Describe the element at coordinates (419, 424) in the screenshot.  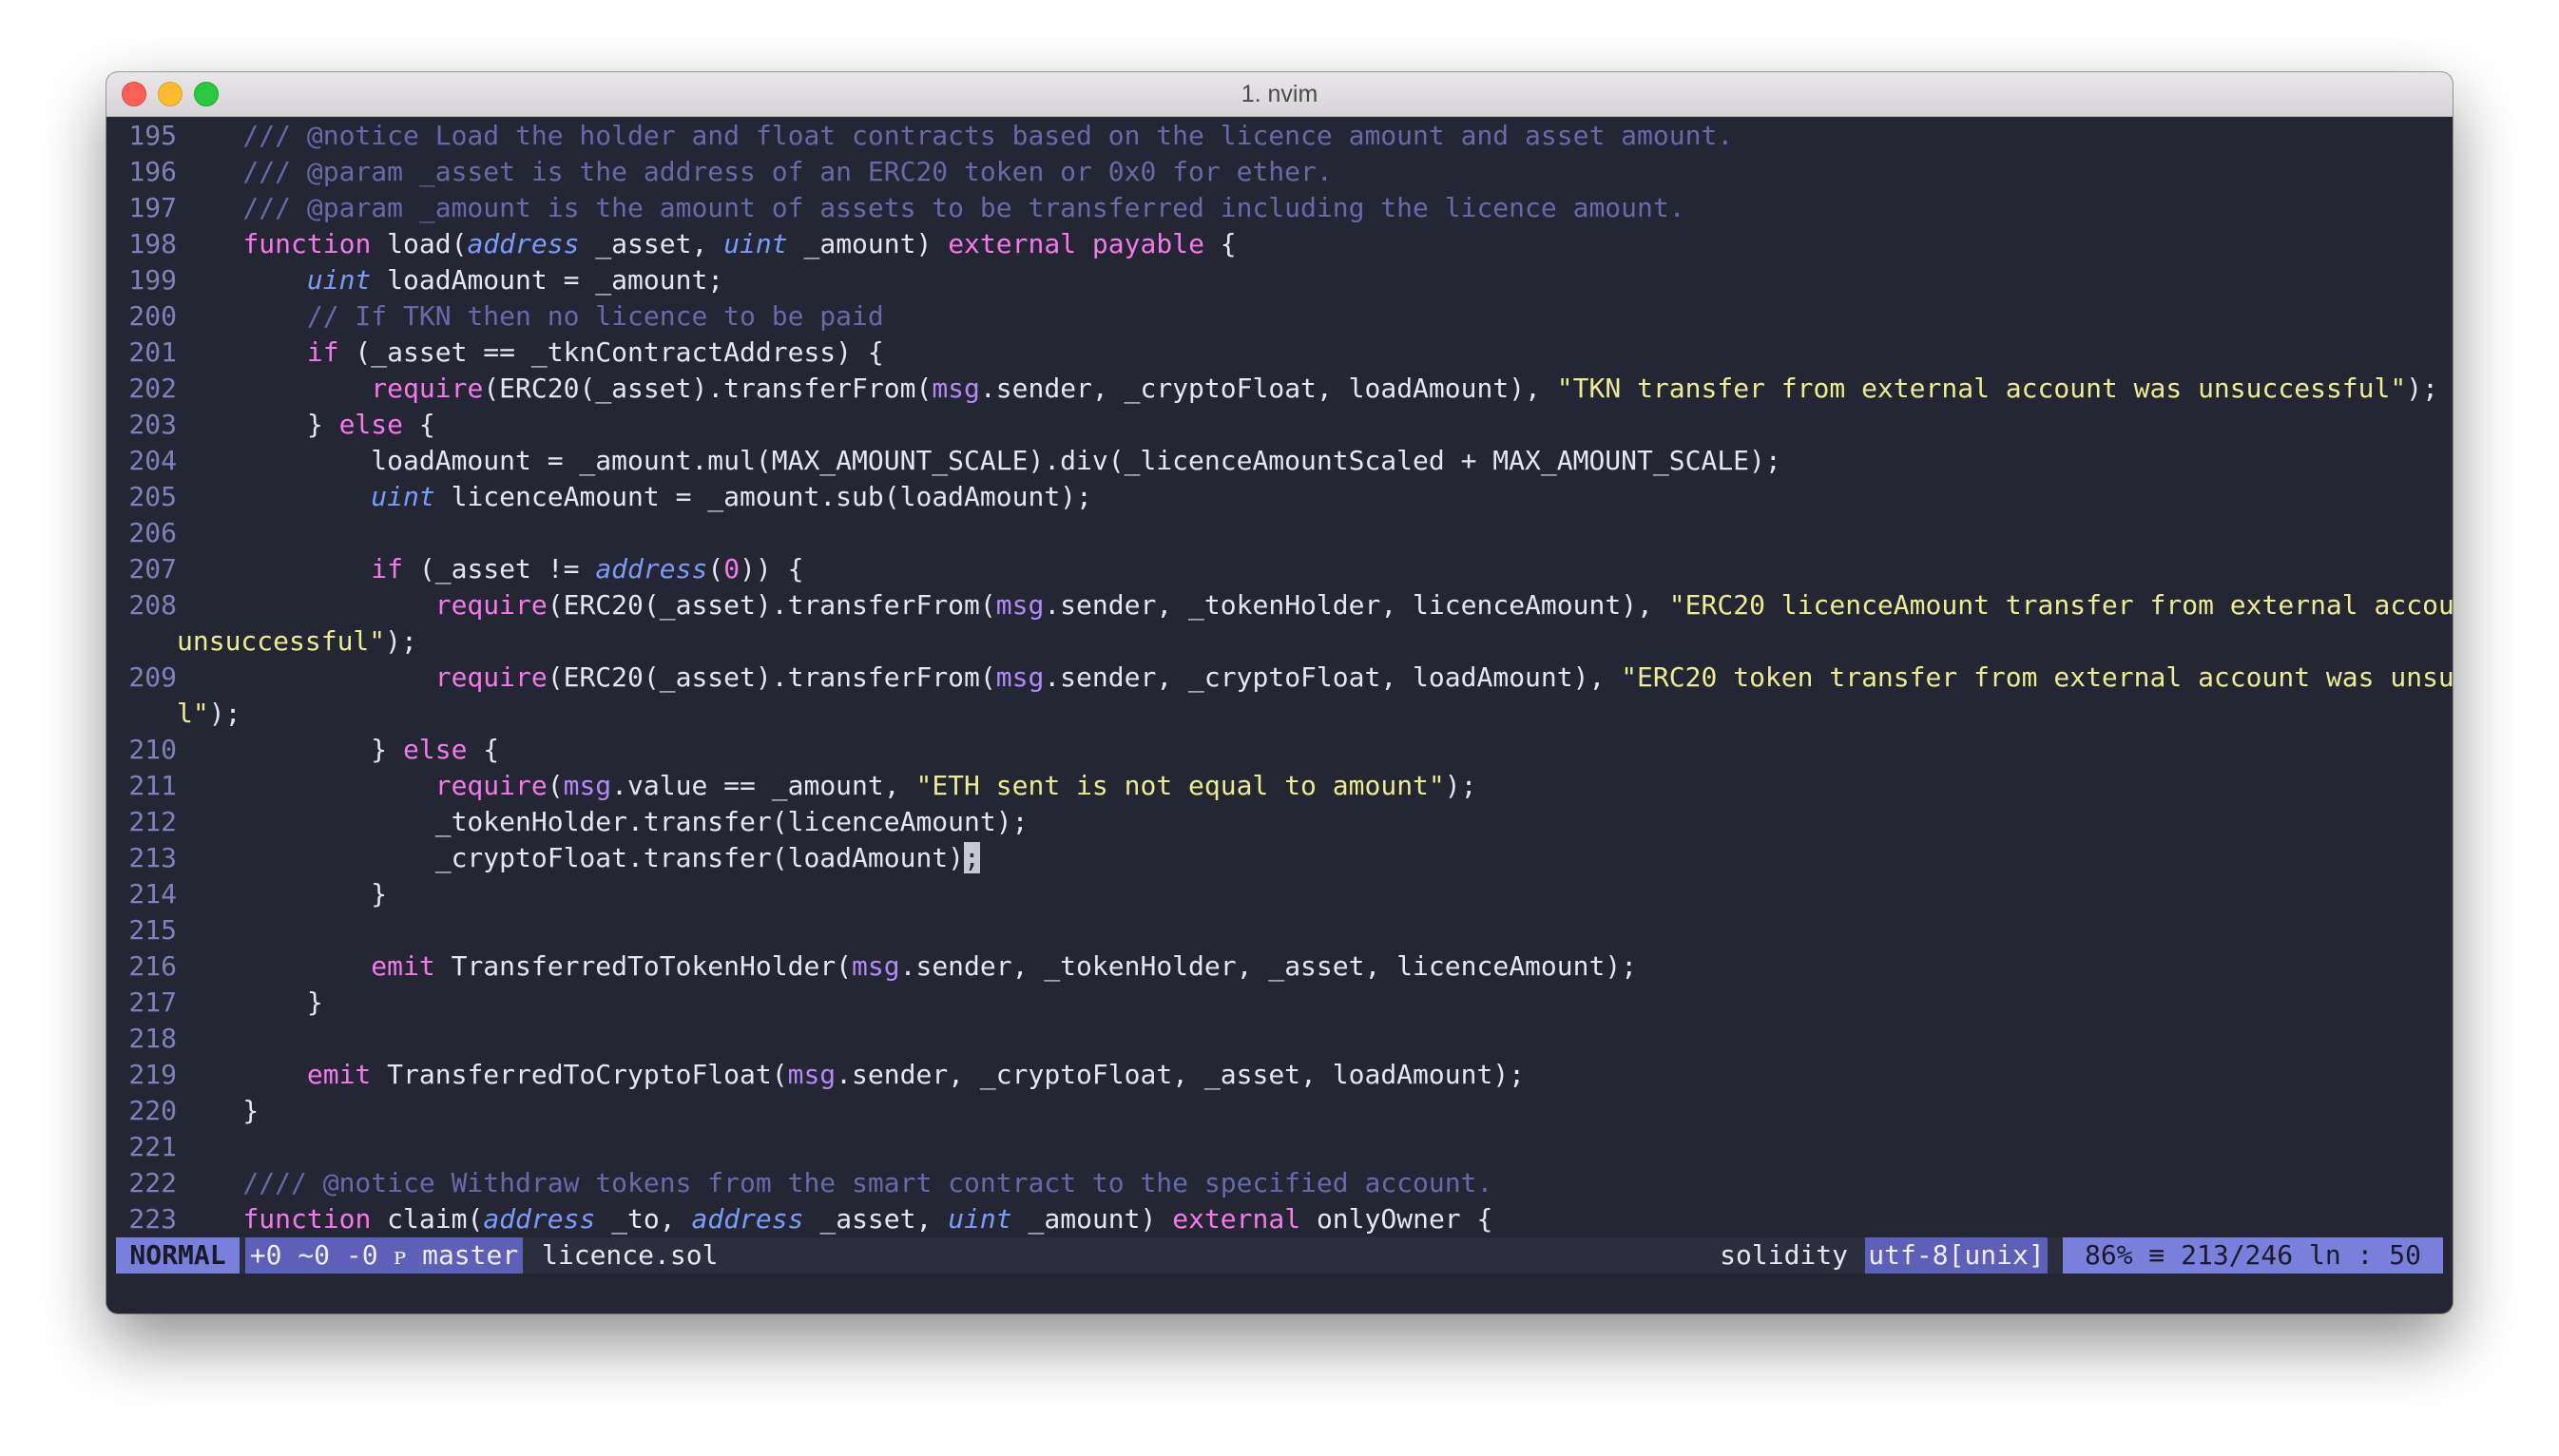
I see `code-token: {` at that location.